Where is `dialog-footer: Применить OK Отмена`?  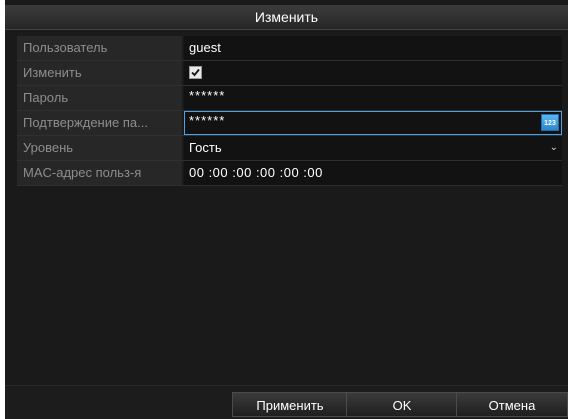
dialog-footer: Применить OK Отмена is located at coordinates (286, 402).